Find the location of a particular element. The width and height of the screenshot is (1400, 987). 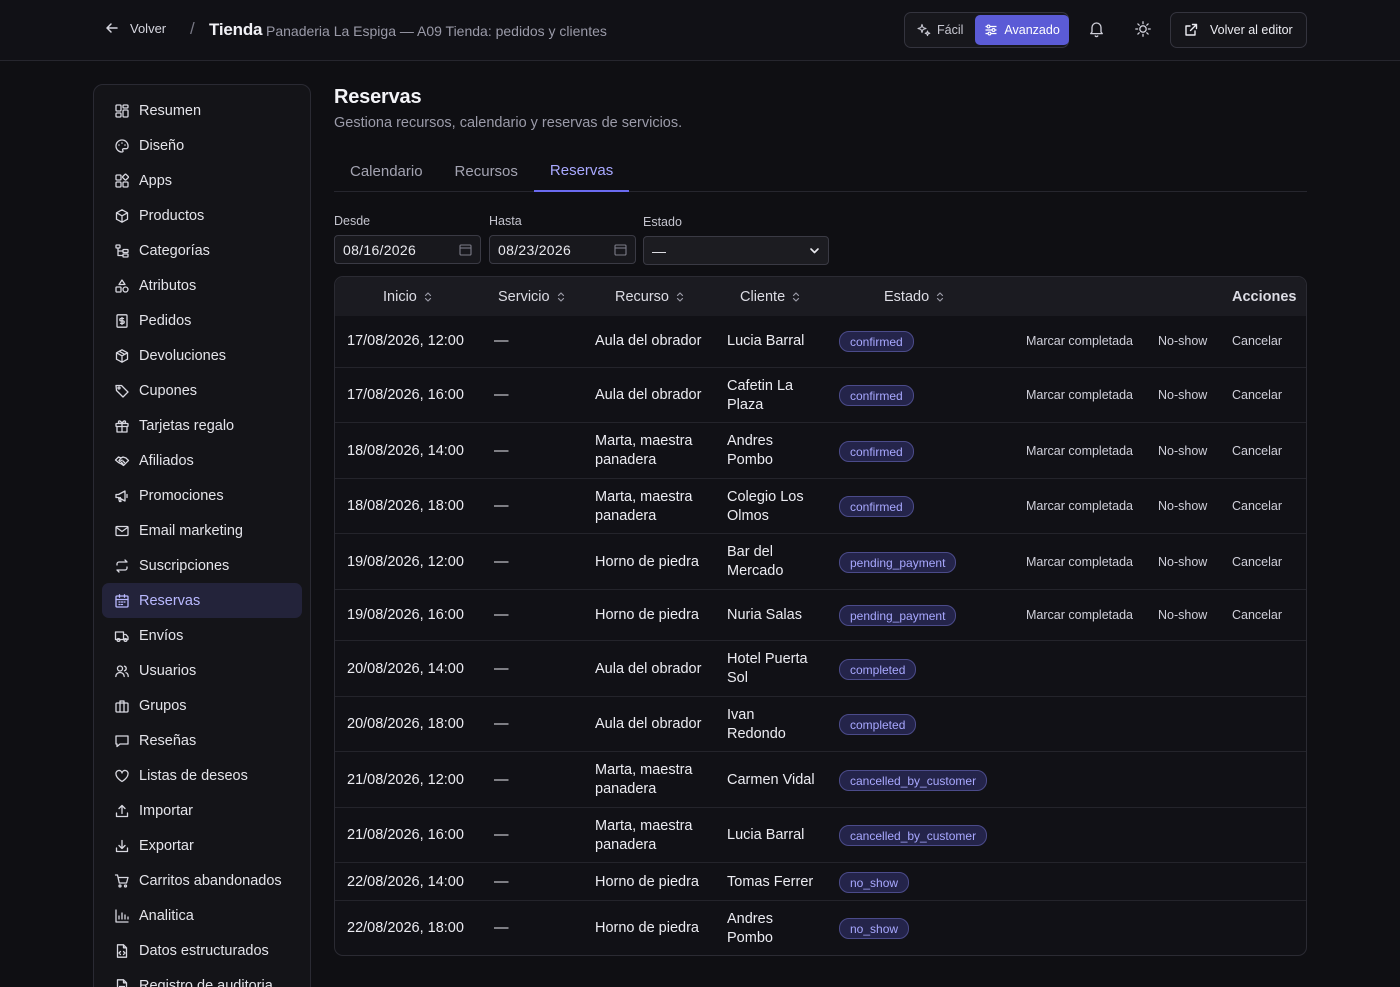

sidebar-item-datos-estructurados: Datos estructurados is located at coordinates (202, 950).